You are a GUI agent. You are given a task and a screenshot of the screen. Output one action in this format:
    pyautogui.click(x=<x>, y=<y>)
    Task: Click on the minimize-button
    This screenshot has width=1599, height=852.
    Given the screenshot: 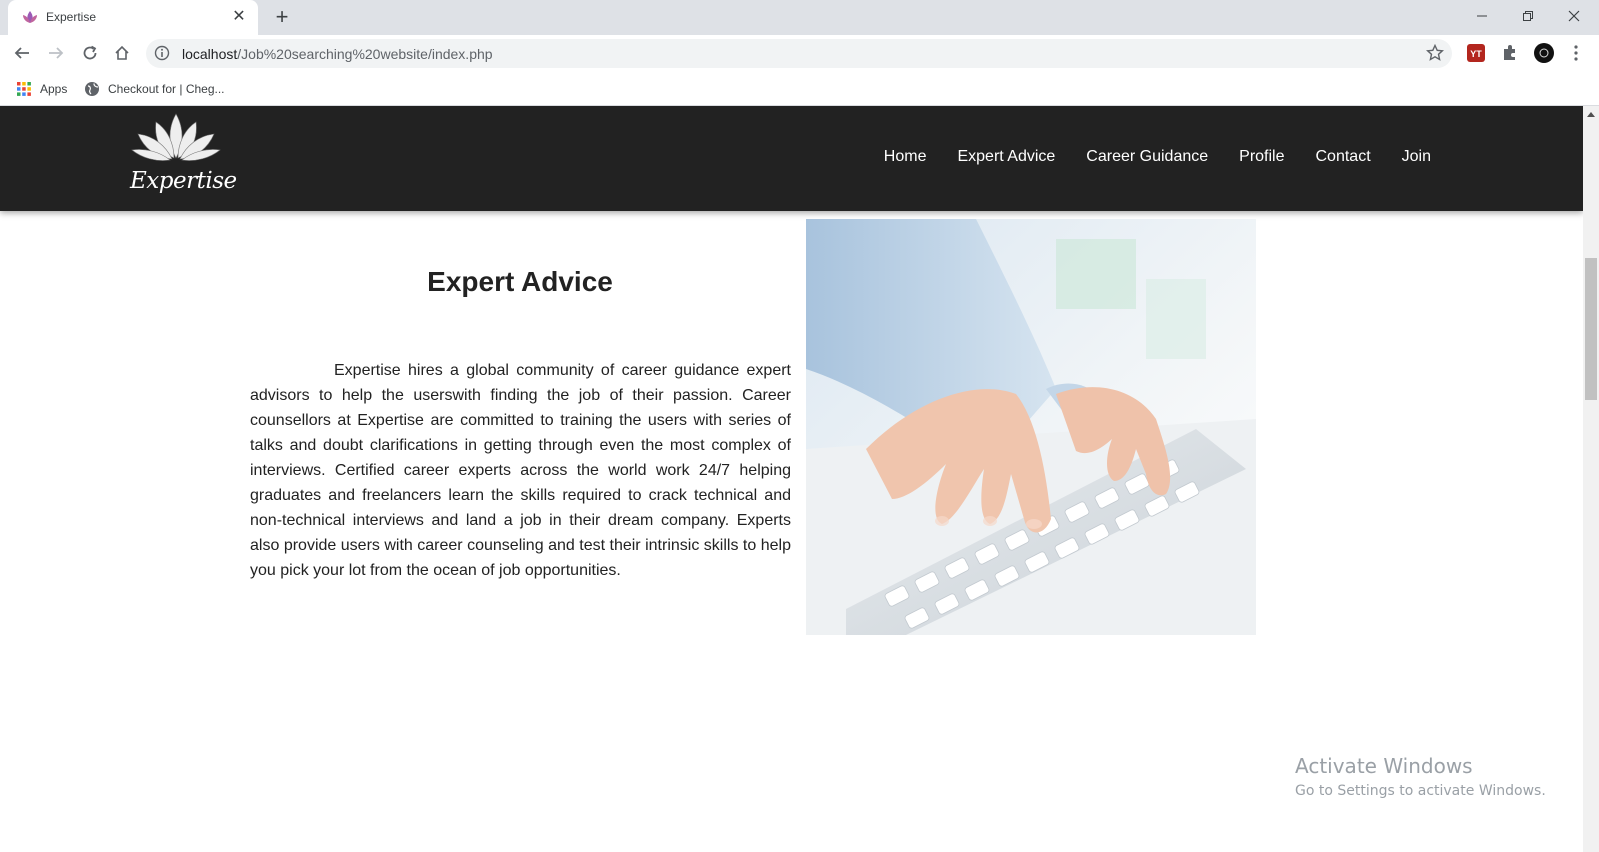 What is the action you would take?
    pyautogui.click(x=1482, y=16)
    